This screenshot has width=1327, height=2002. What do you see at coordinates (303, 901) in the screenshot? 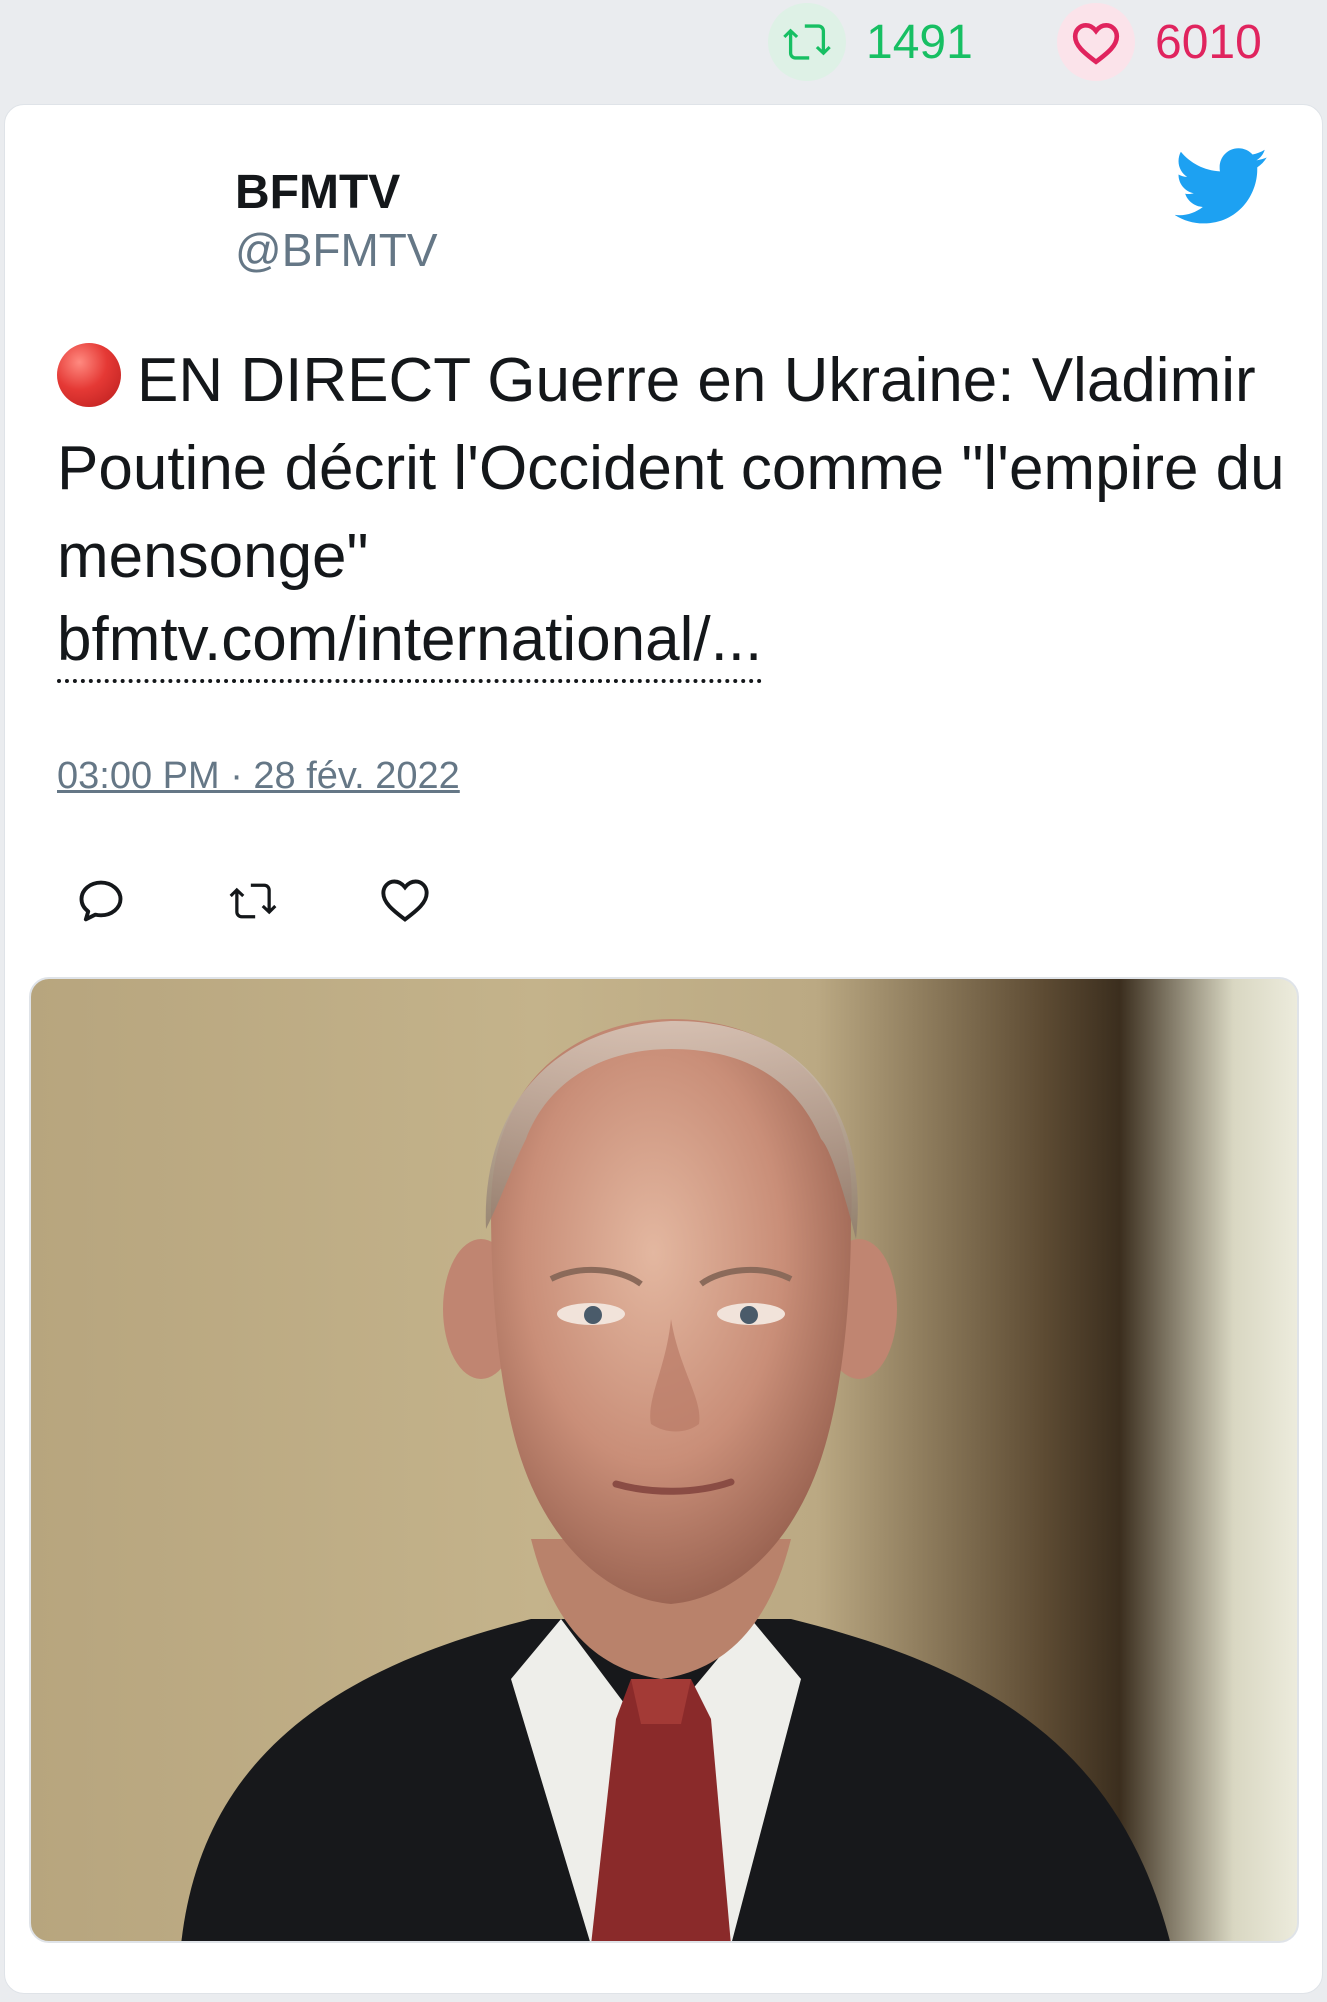
I see `action-bar` at bounding box center [303, 901].